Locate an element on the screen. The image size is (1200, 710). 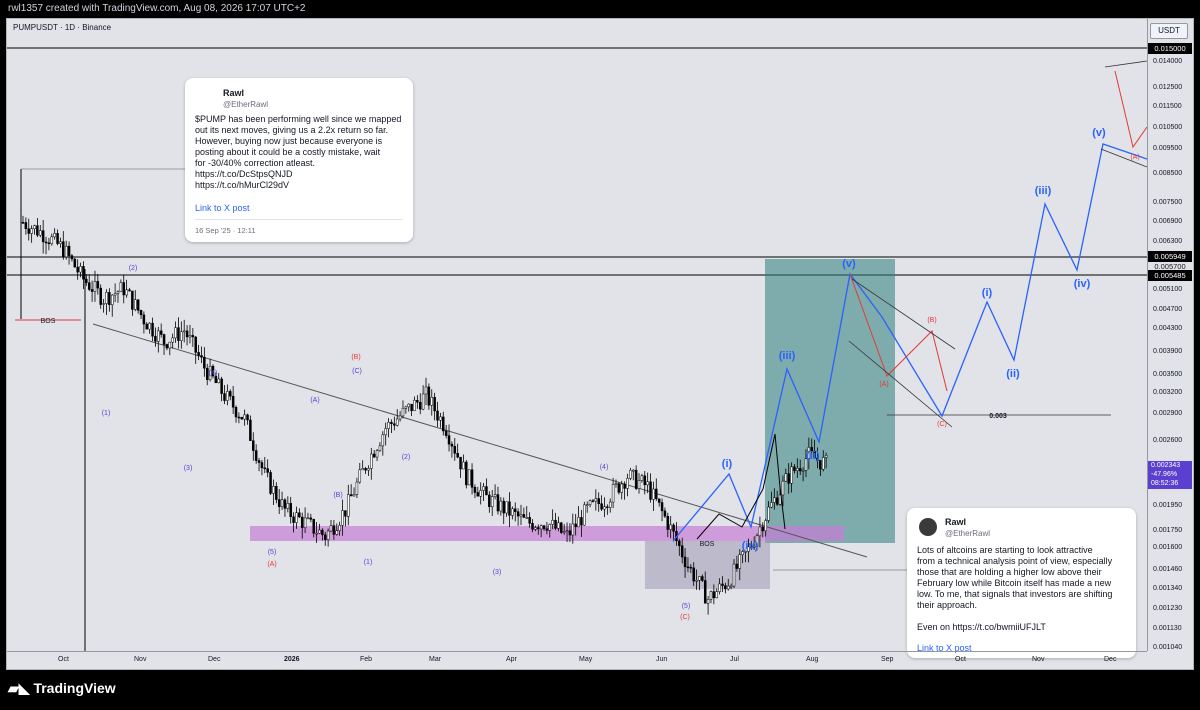
current-countdown: 08:52:36 is located at coordinates (1165, 483).